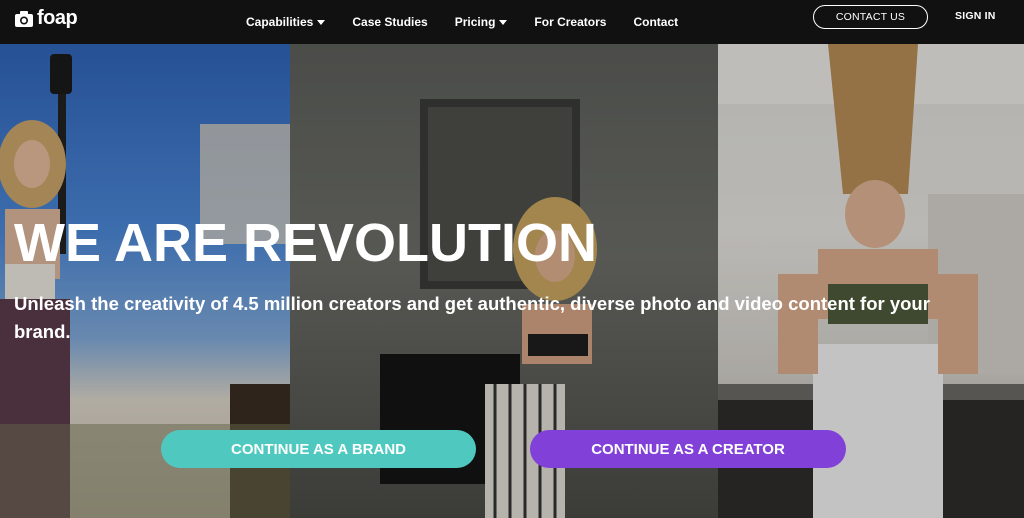 The image size is (1024, 518). I want to click on camera-icon, so click(24, 19).